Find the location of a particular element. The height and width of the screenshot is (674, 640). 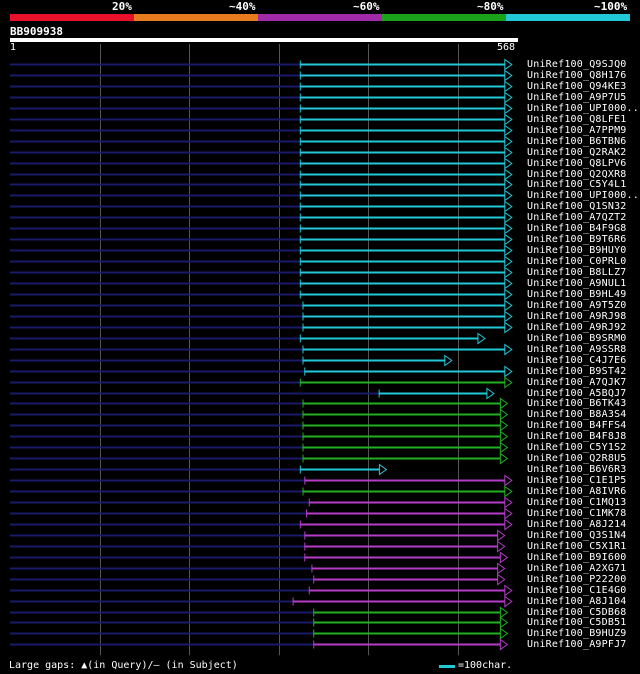

hit-label: UniRef100_B4FFS4 is located at coordinates (577, 425).